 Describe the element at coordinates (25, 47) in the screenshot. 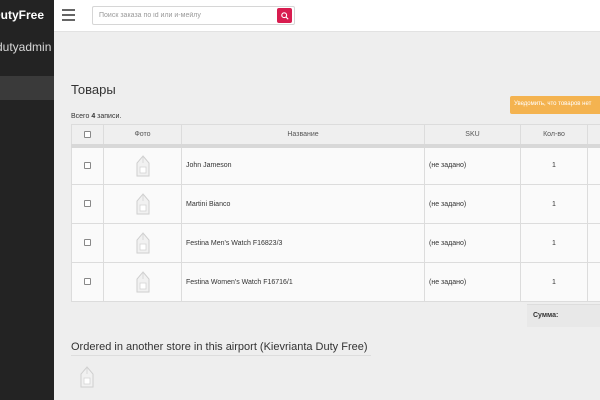

I see `current-user: dutyadmin` at that location.